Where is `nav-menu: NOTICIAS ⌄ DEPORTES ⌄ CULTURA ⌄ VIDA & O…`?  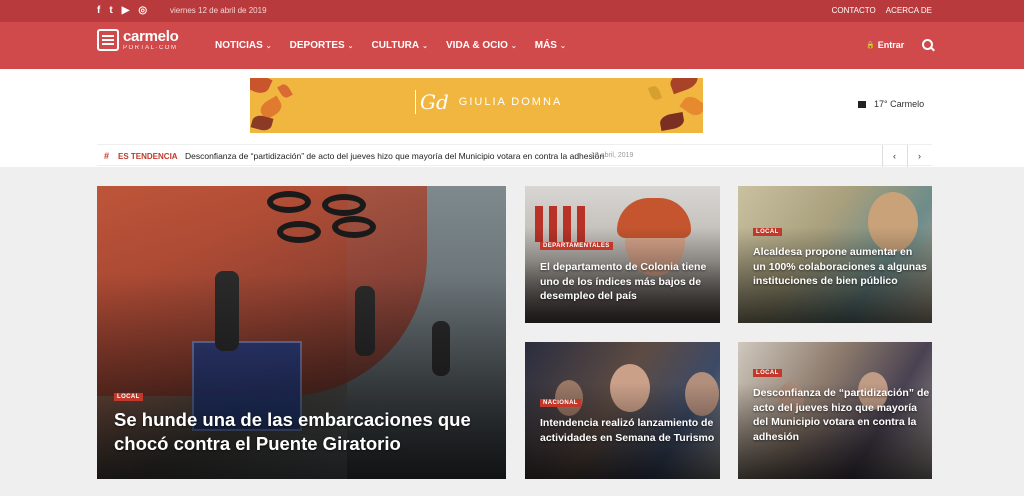 nav-menu: NOTICIAS ⌄ DEPORTES ⌄ CULTURA ⌄ VIDA & O… is located at coordinates (390, 45).